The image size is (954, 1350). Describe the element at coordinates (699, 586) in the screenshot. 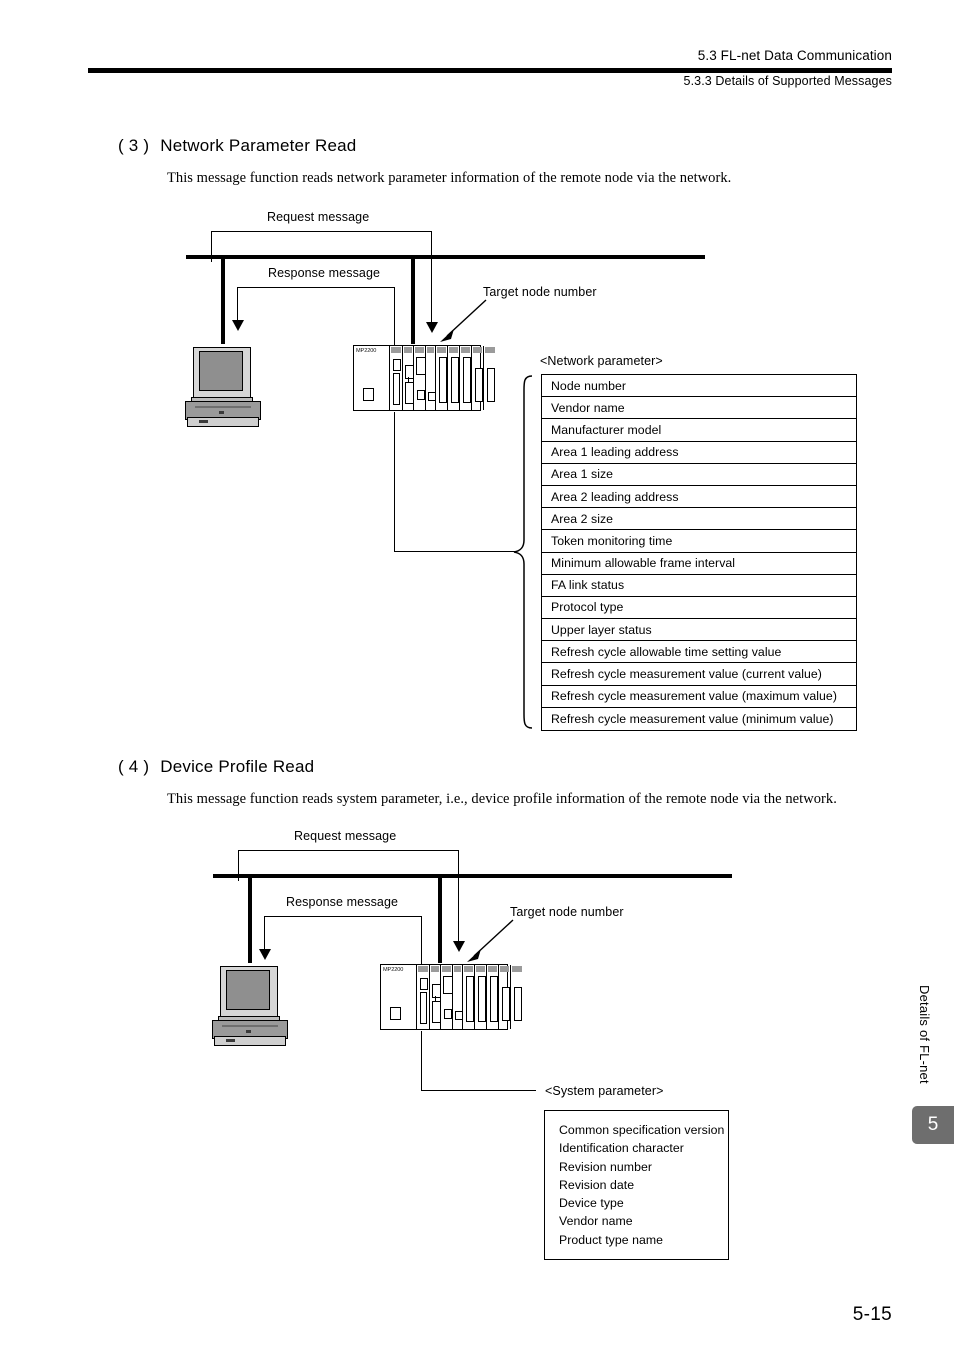

I see `network-parameter-row: FA link status` at that location.